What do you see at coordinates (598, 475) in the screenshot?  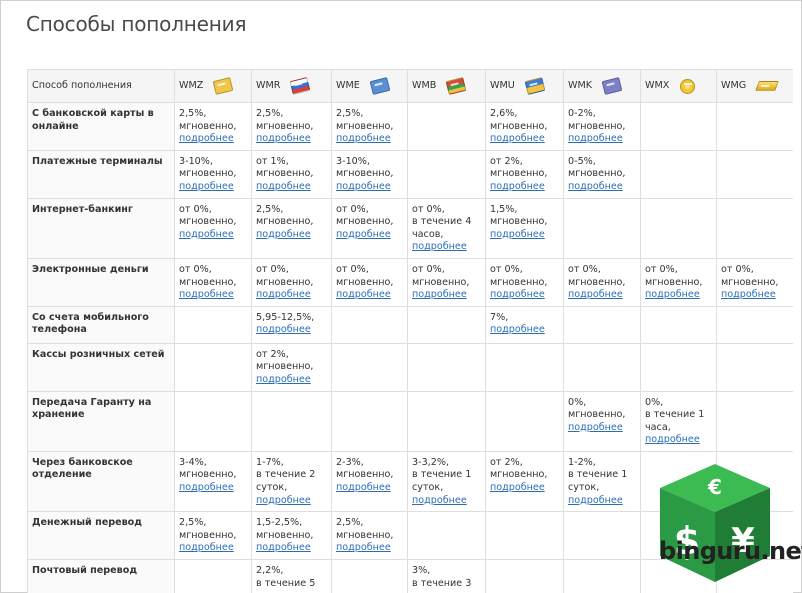 I see `rate-text: в течение 1` at bounding box center [598, 475].